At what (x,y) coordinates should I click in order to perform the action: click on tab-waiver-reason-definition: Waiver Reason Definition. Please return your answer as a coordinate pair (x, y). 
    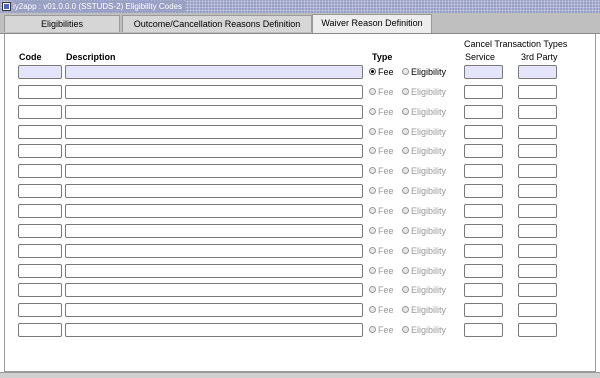
    Looking at the image, I should click on (372, 23).